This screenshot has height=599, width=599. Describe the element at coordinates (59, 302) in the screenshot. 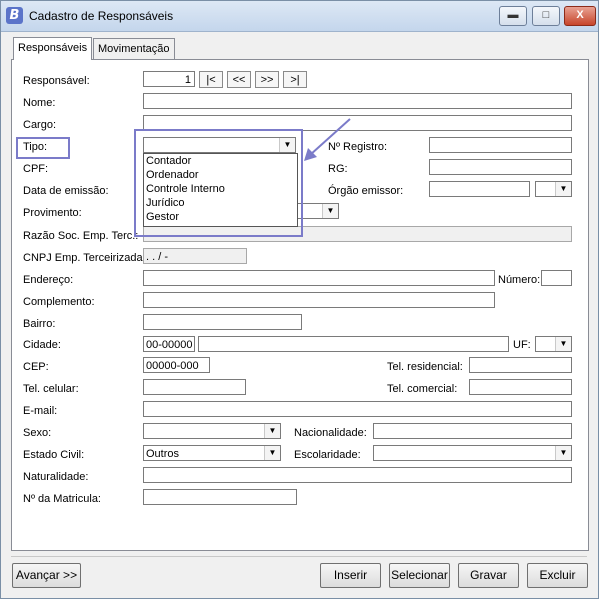

I see `complemento-label: Complemento:` at that location.